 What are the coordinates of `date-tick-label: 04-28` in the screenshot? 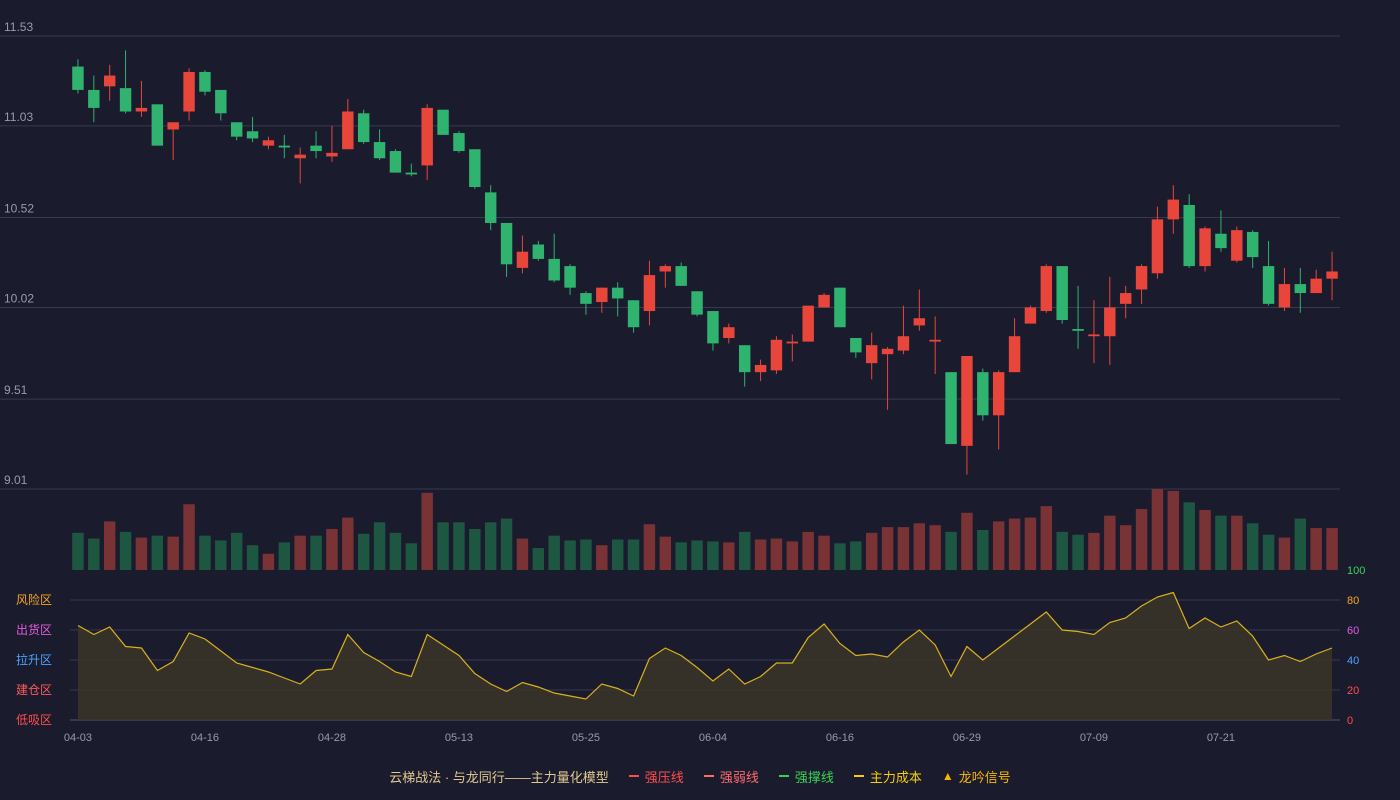 It's located at (332, 738).